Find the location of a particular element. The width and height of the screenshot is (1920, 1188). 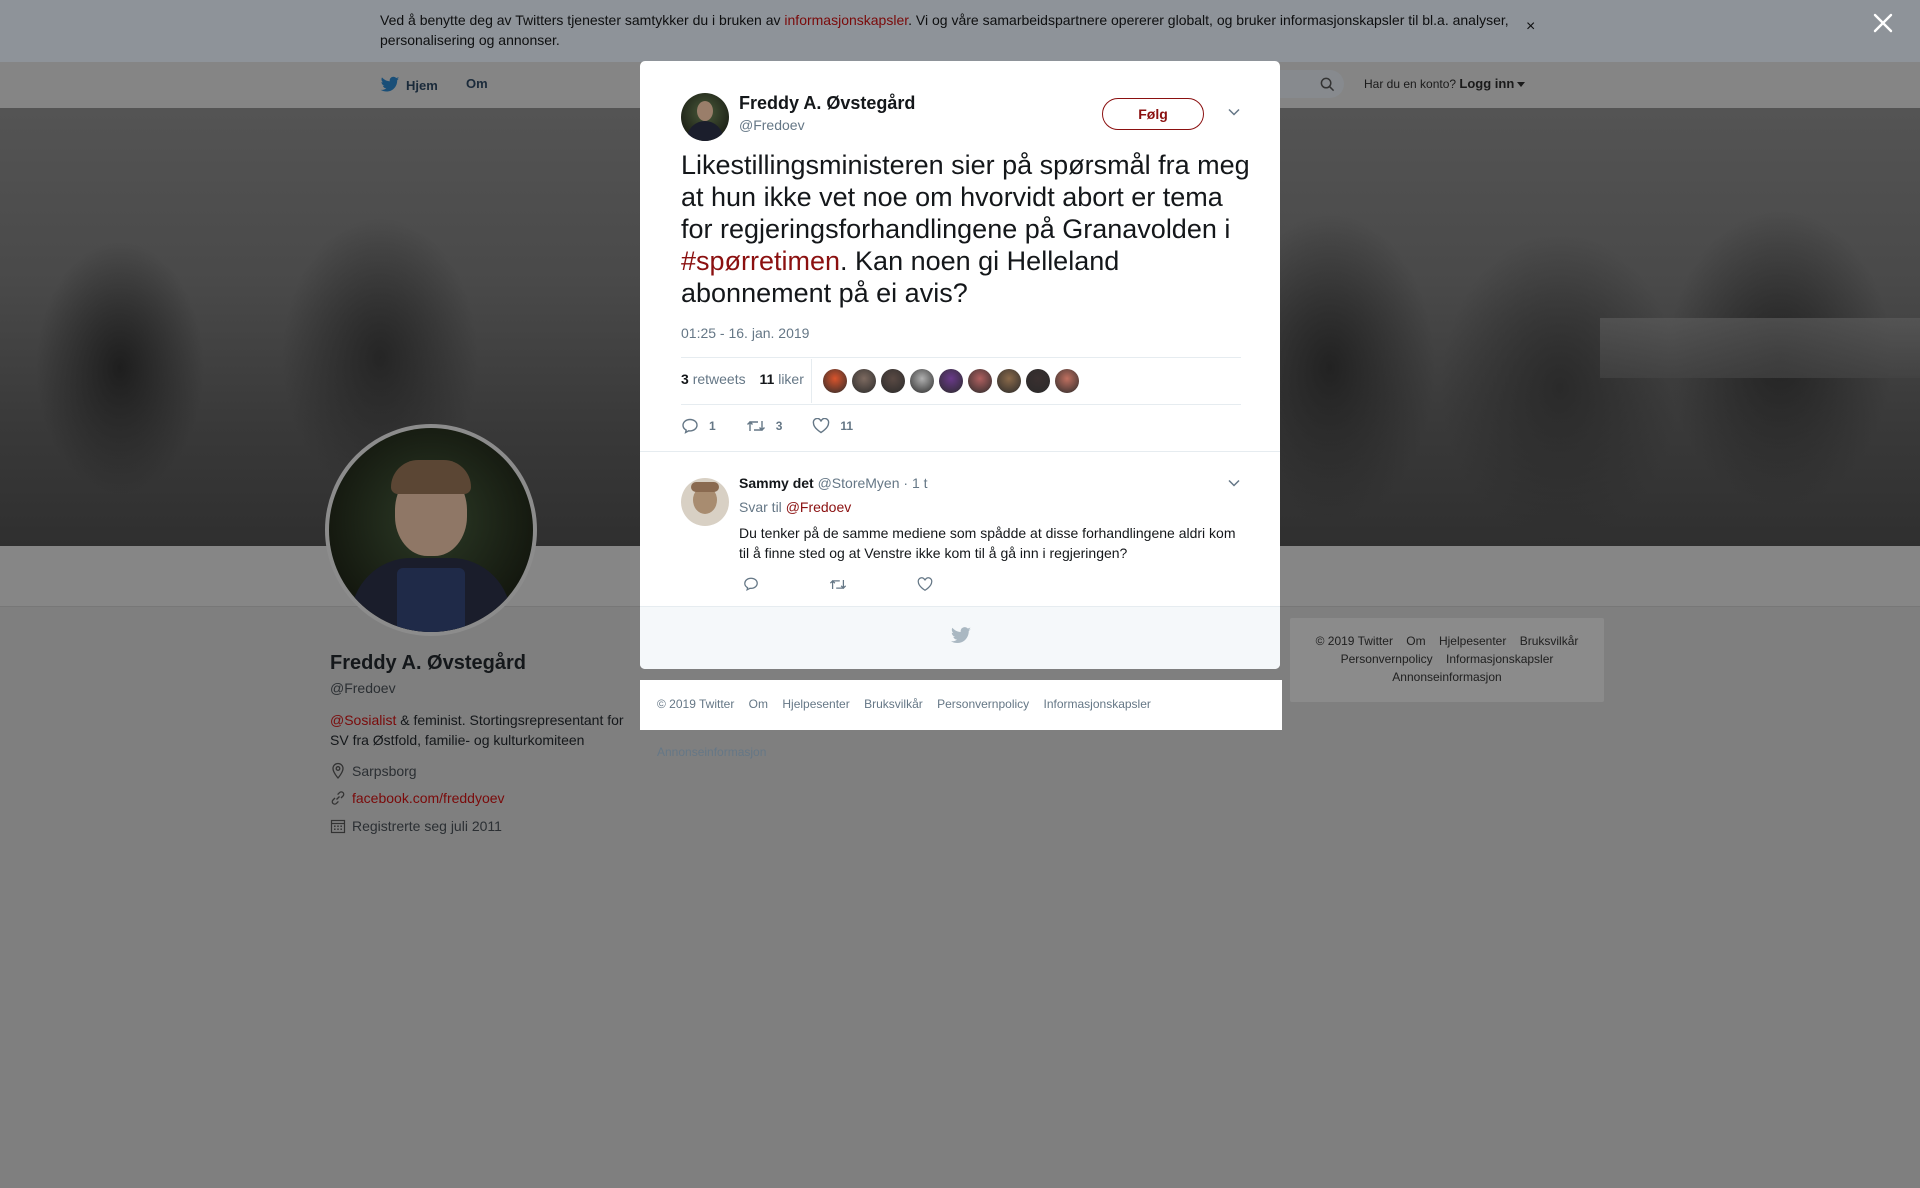

side-footer-link-about: Om is located at coordinates (1415, 641).